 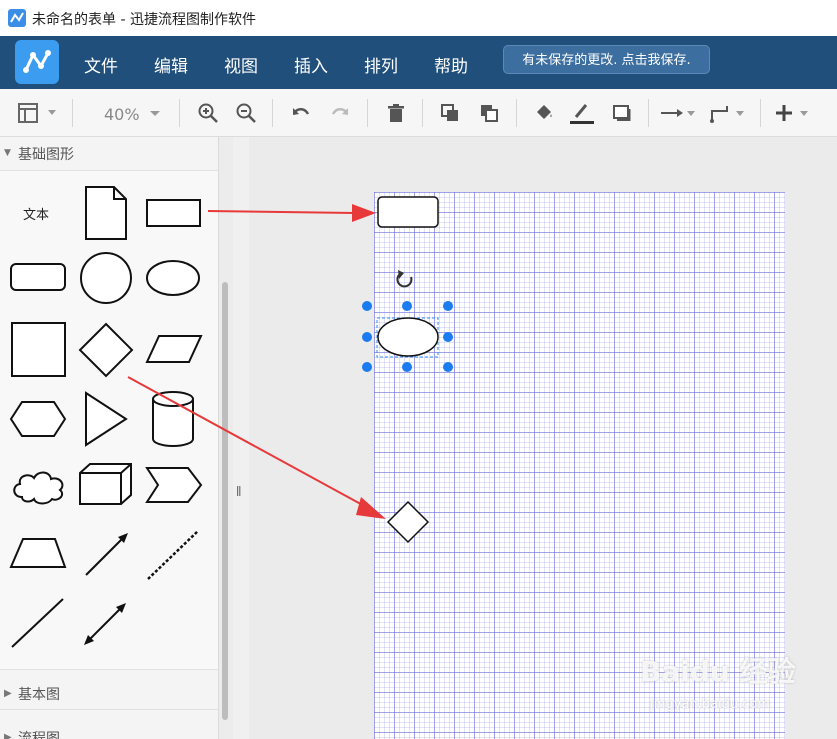 What do you see at coordinates (106, 350) in the screenshot?
I see `diamond-shape` at bounding box center [106, 350].